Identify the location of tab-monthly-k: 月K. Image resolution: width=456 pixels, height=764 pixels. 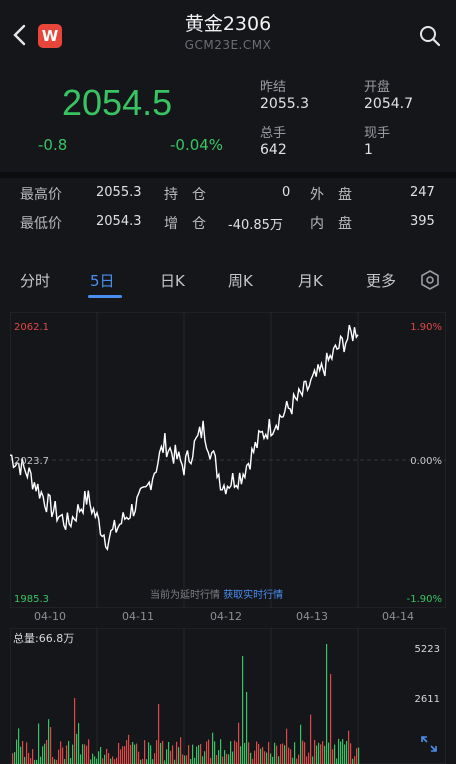
(310, 280).